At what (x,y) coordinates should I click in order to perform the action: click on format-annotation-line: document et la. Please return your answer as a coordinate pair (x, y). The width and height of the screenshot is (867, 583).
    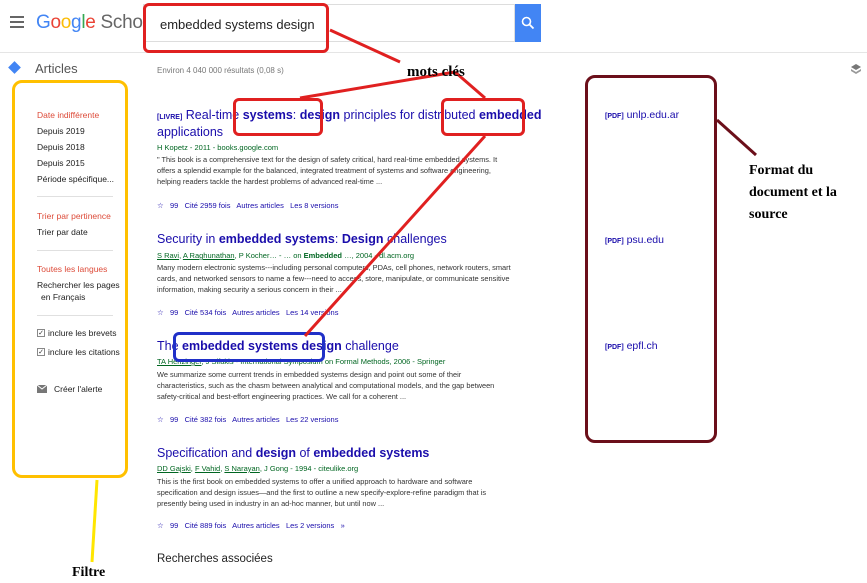
    Looking at the image, I should click on (793, 192).